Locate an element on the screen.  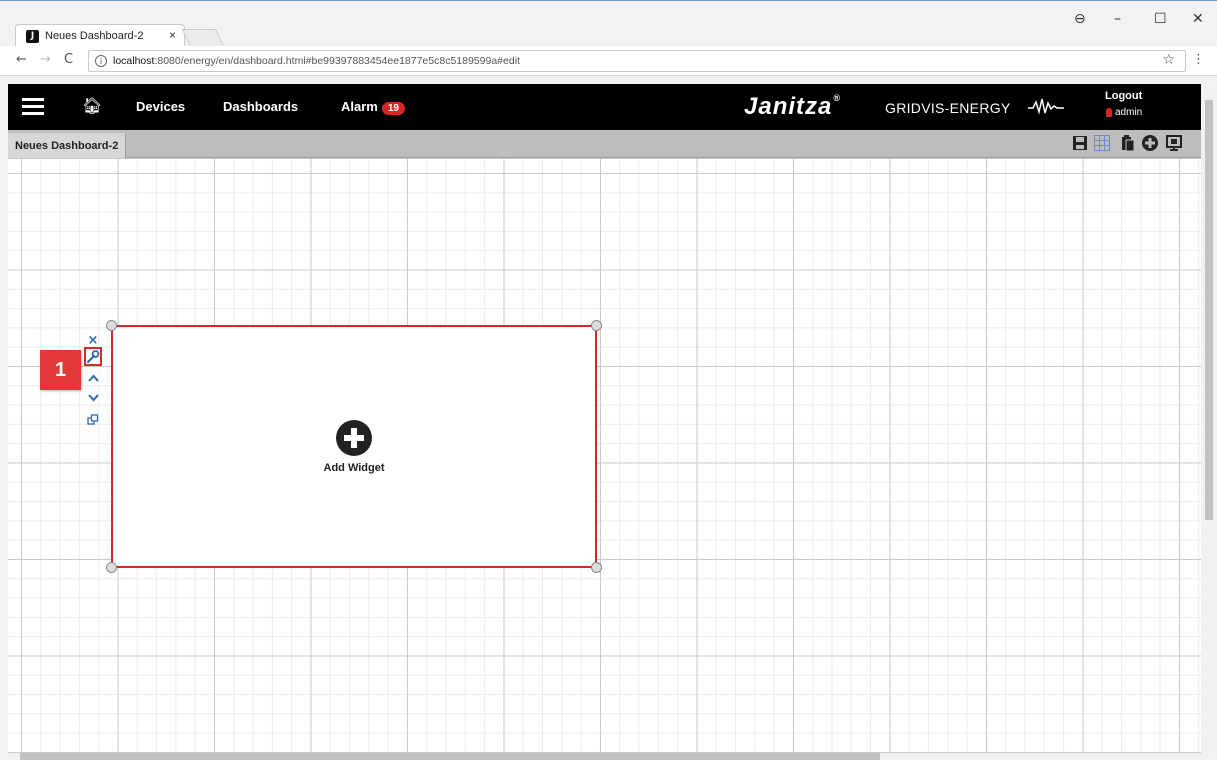
user-icon is located at coordinates (1109, 112).